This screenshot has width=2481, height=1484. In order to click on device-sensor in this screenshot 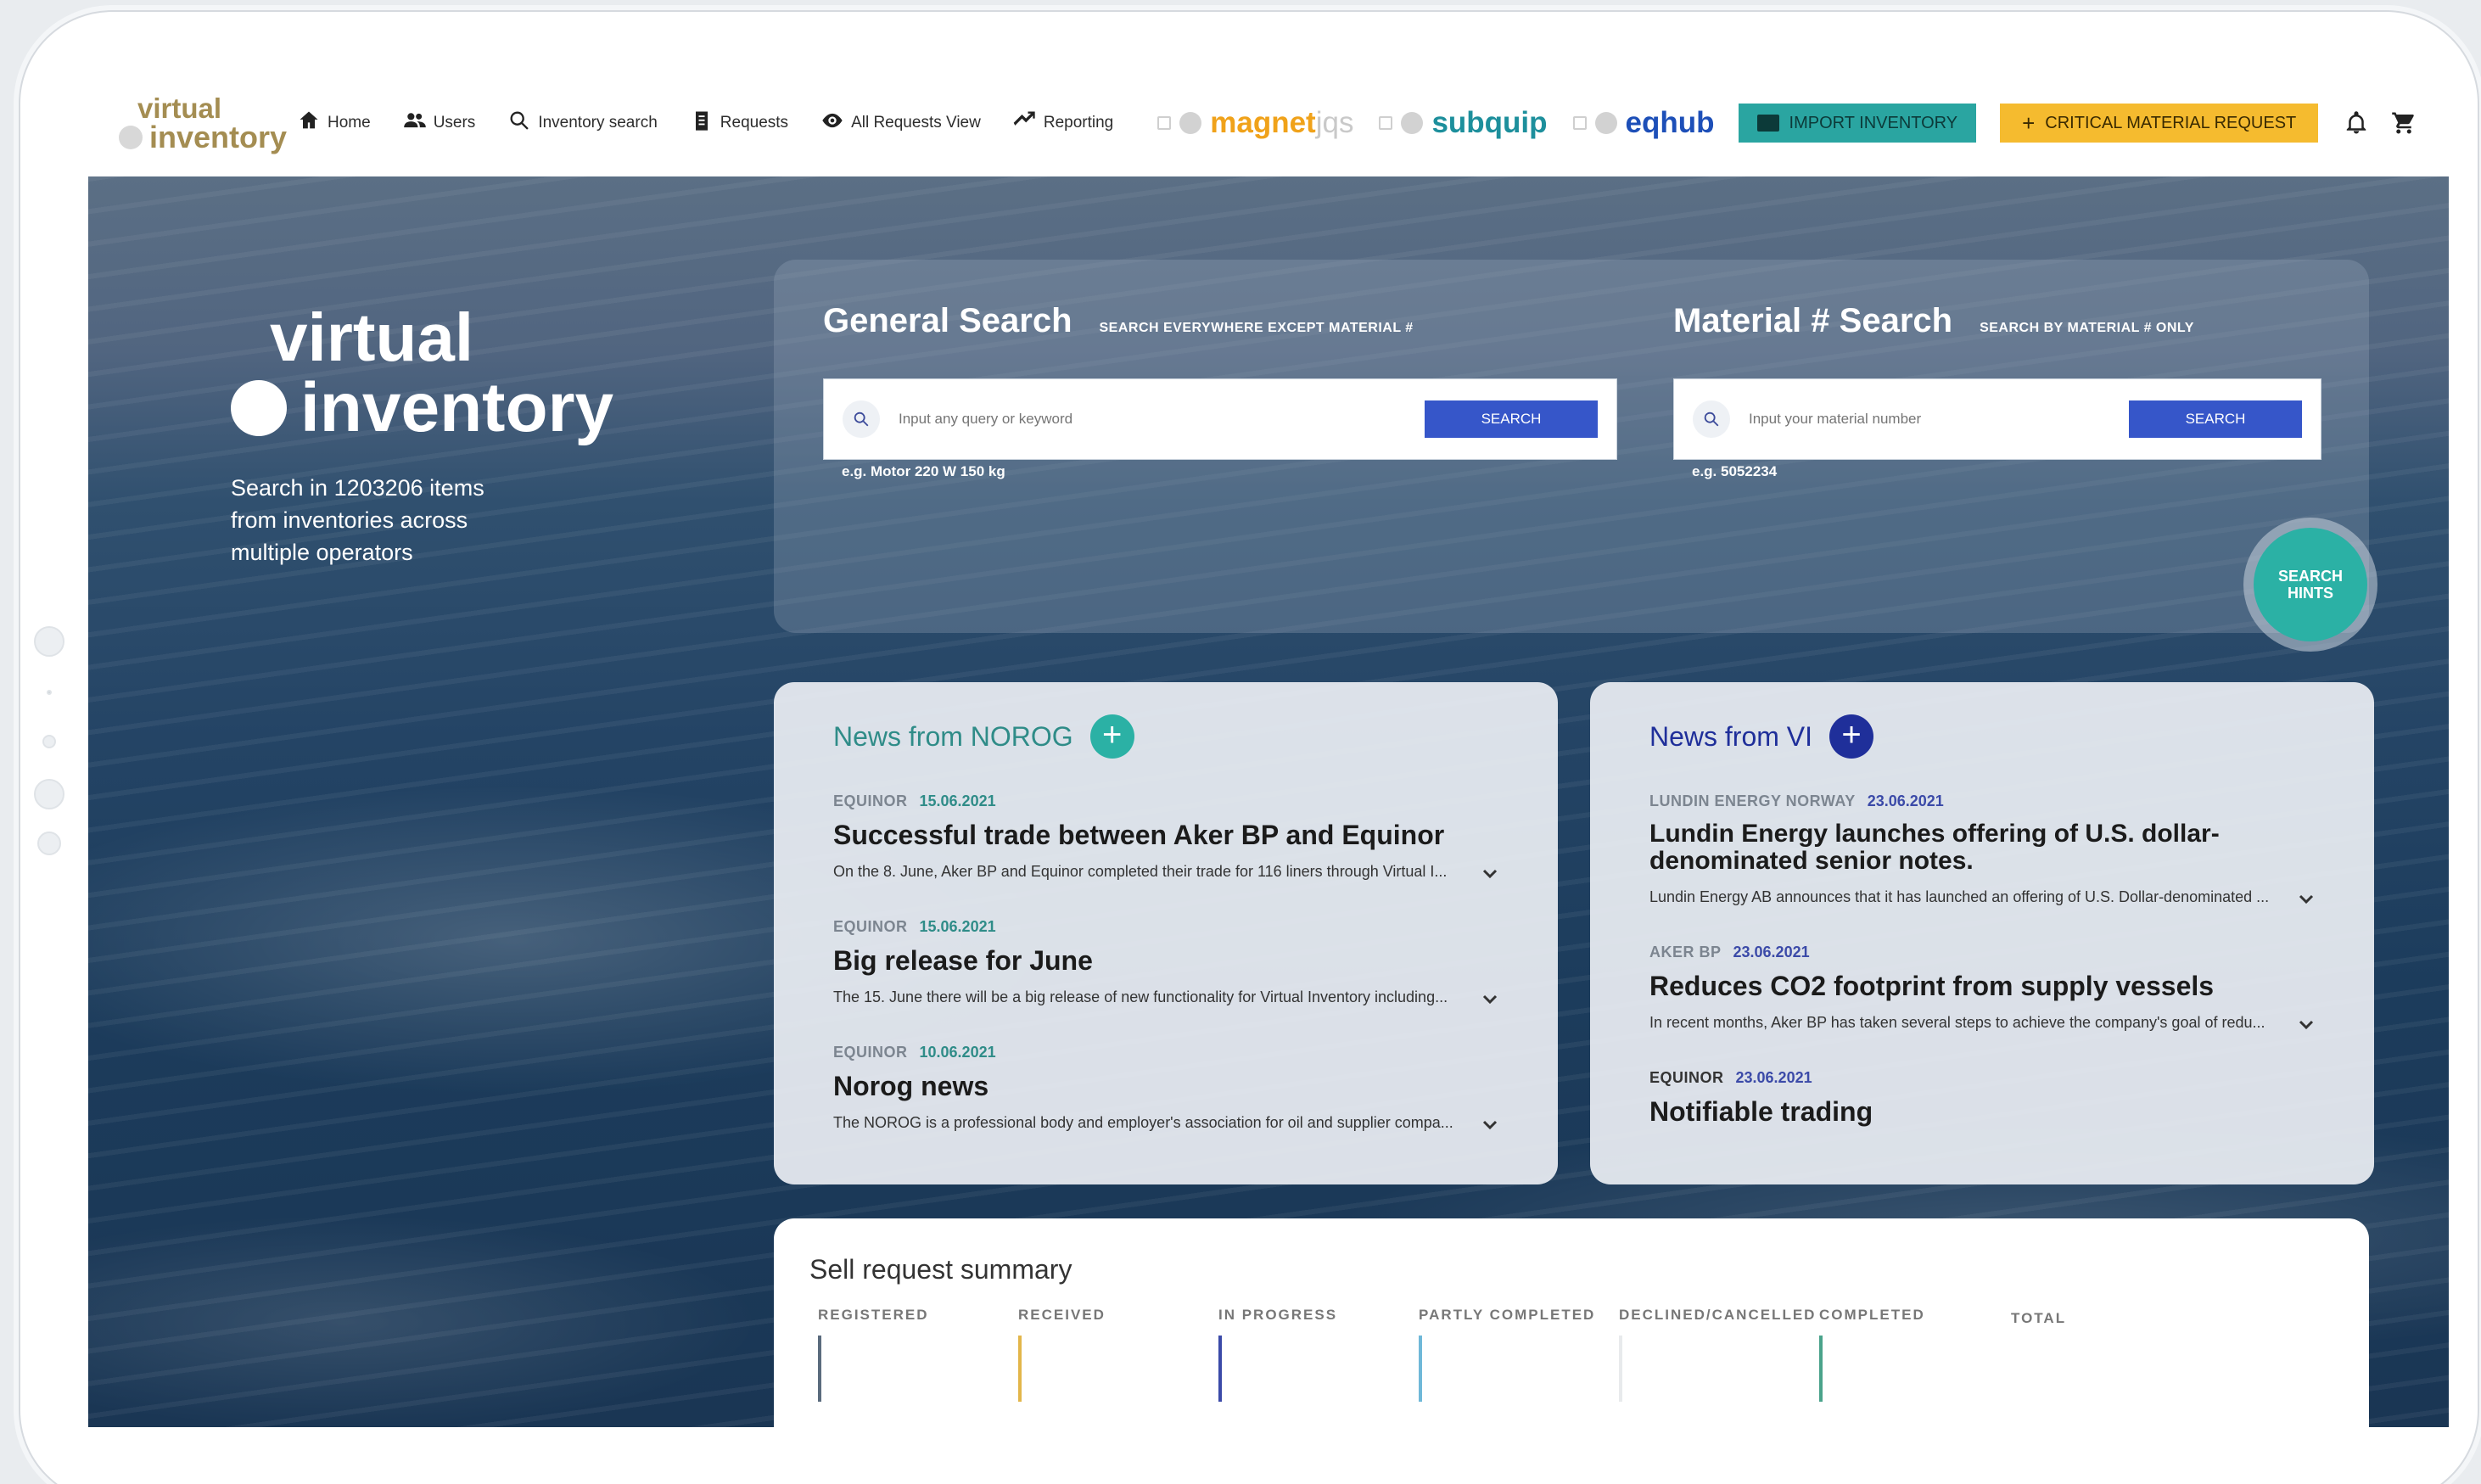, I will do `click(49, 742)`.